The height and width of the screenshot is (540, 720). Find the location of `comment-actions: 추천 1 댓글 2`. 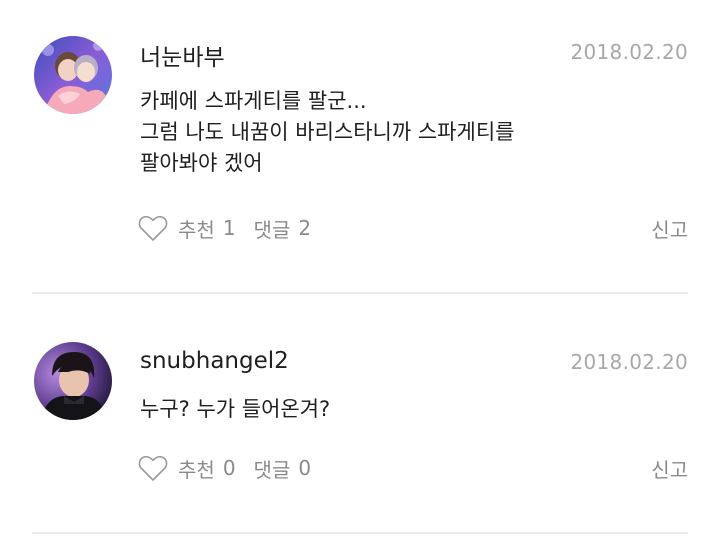

comment-actions: 추천 1 댓글 2 is located at coordinates (224, 228).